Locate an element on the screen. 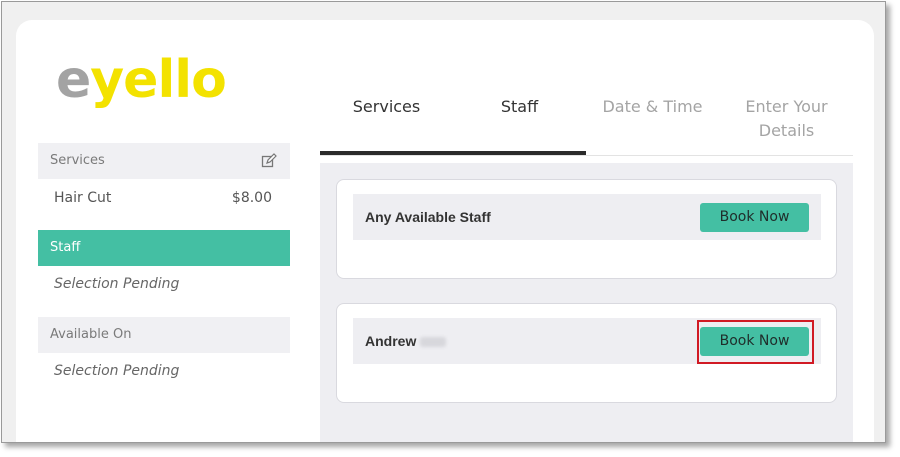 This screenshot has width=900, height=457. staff-card: Any Available Staff Book Now is located at coordinates (586, 229).